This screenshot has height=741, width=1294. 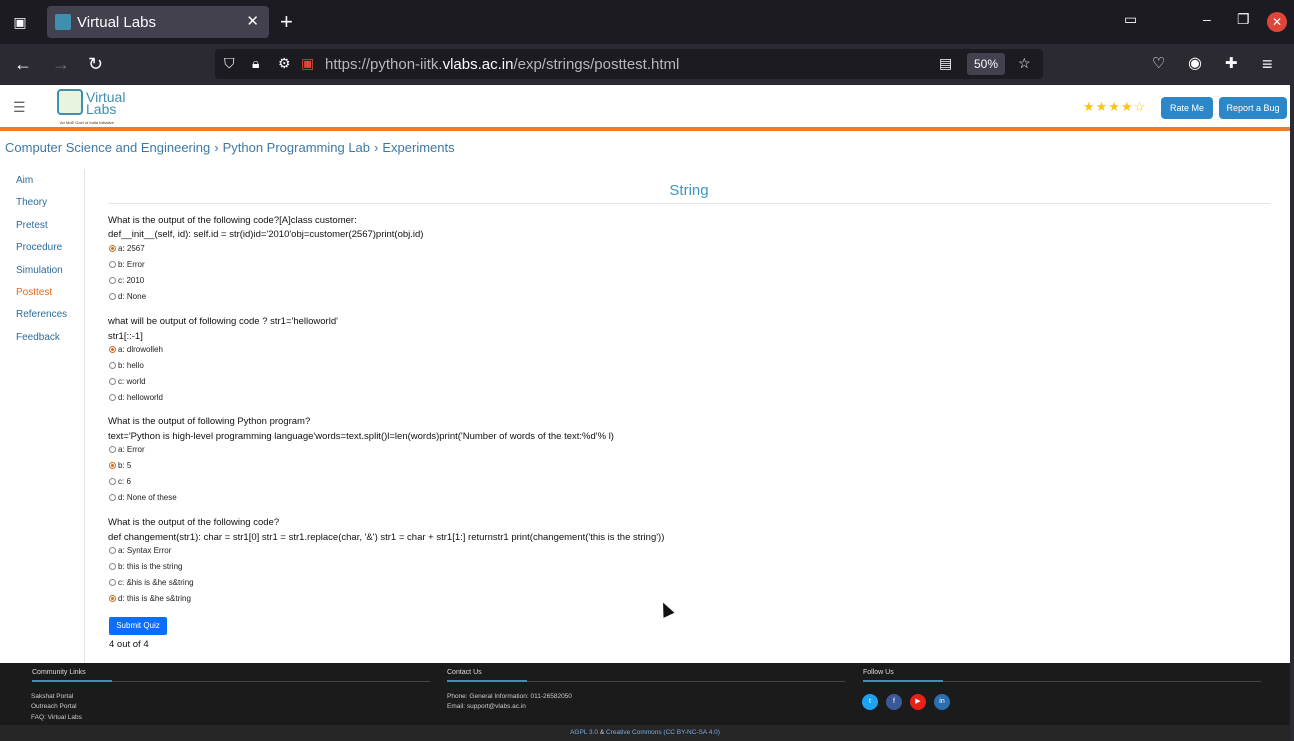 I want to click on back-icon: ←, so click(x=23, y=64).